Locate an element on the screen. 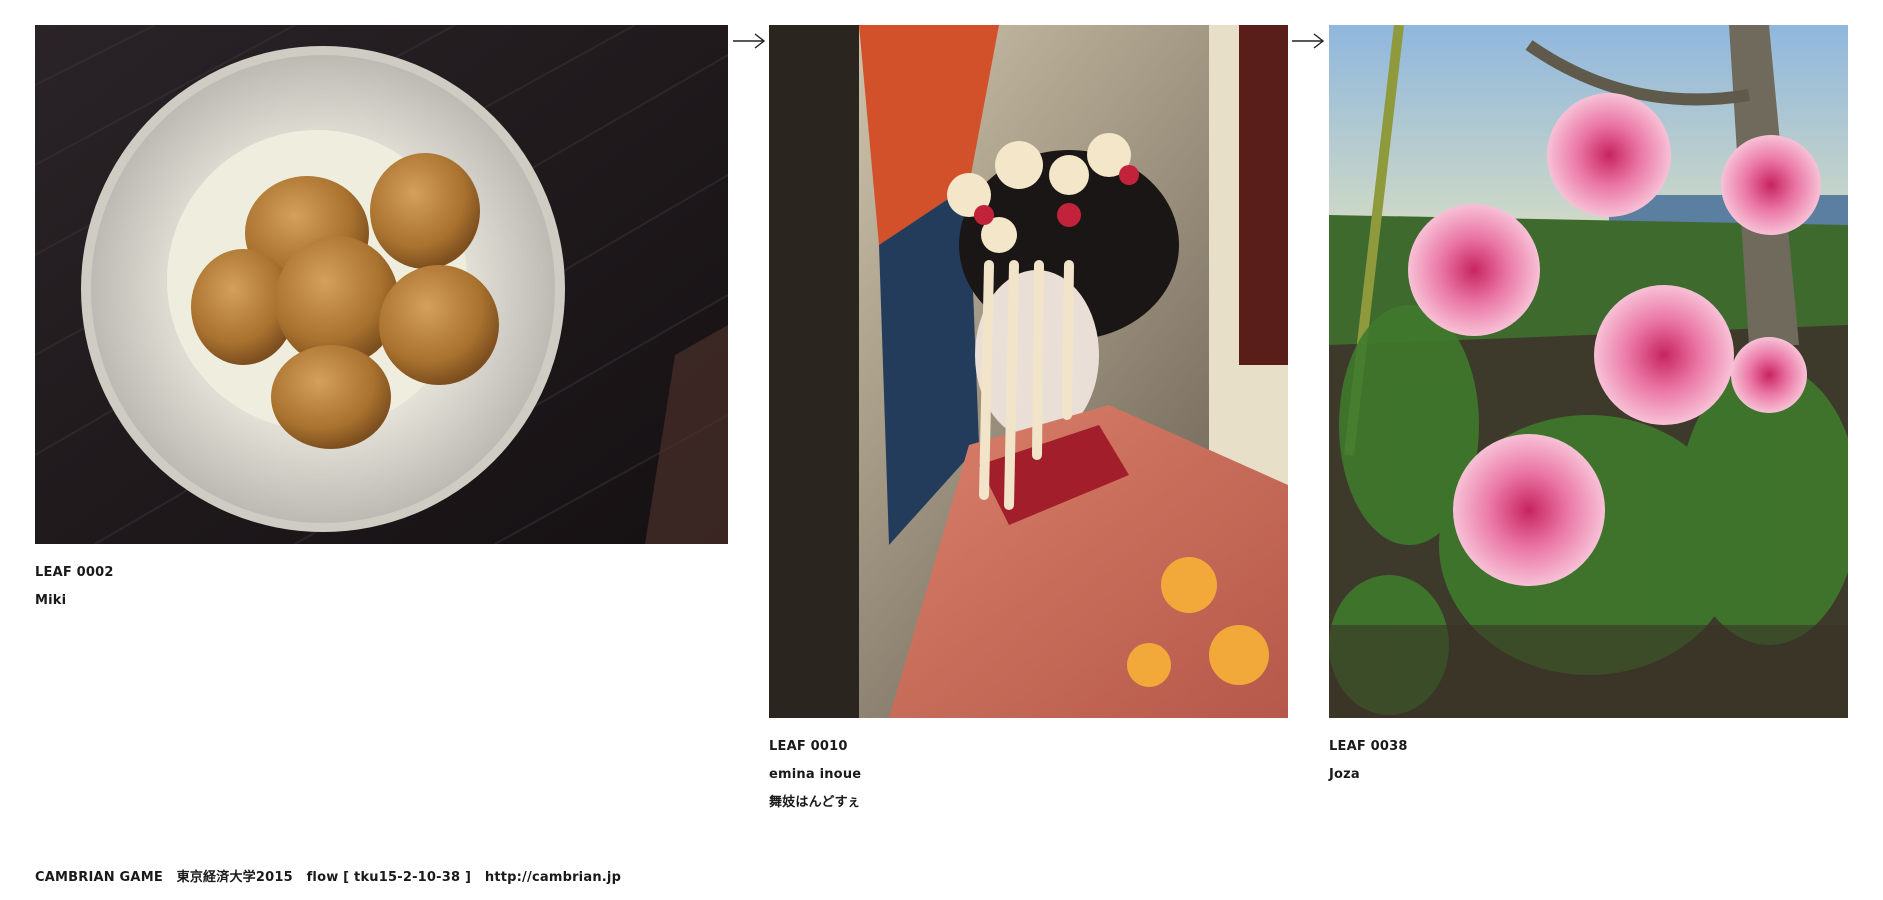 The height and width of the screenshot is (900, 1883). footer-url-link: http://cambrian.jp is located at coordinates (553, 877).